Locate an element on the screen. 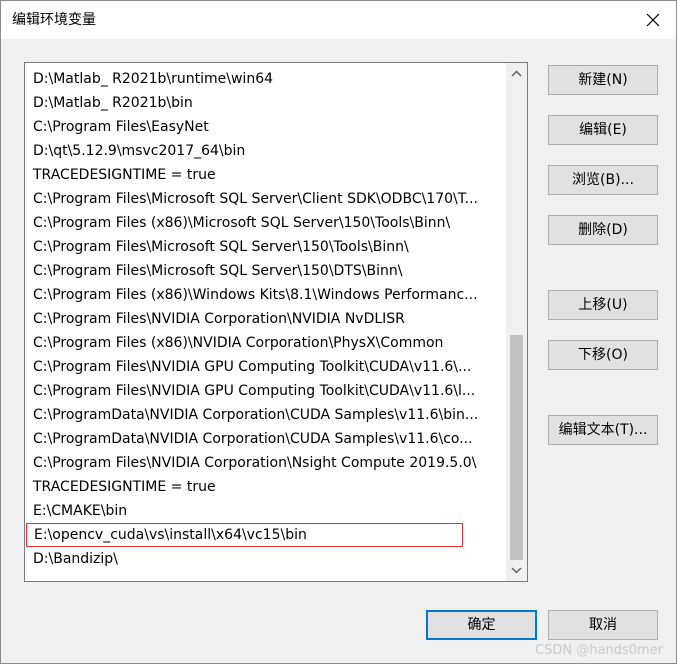 This screenshot has height=664, width=677. list-item: E:\CMAKE\bin is located at coordinates (265, 511).